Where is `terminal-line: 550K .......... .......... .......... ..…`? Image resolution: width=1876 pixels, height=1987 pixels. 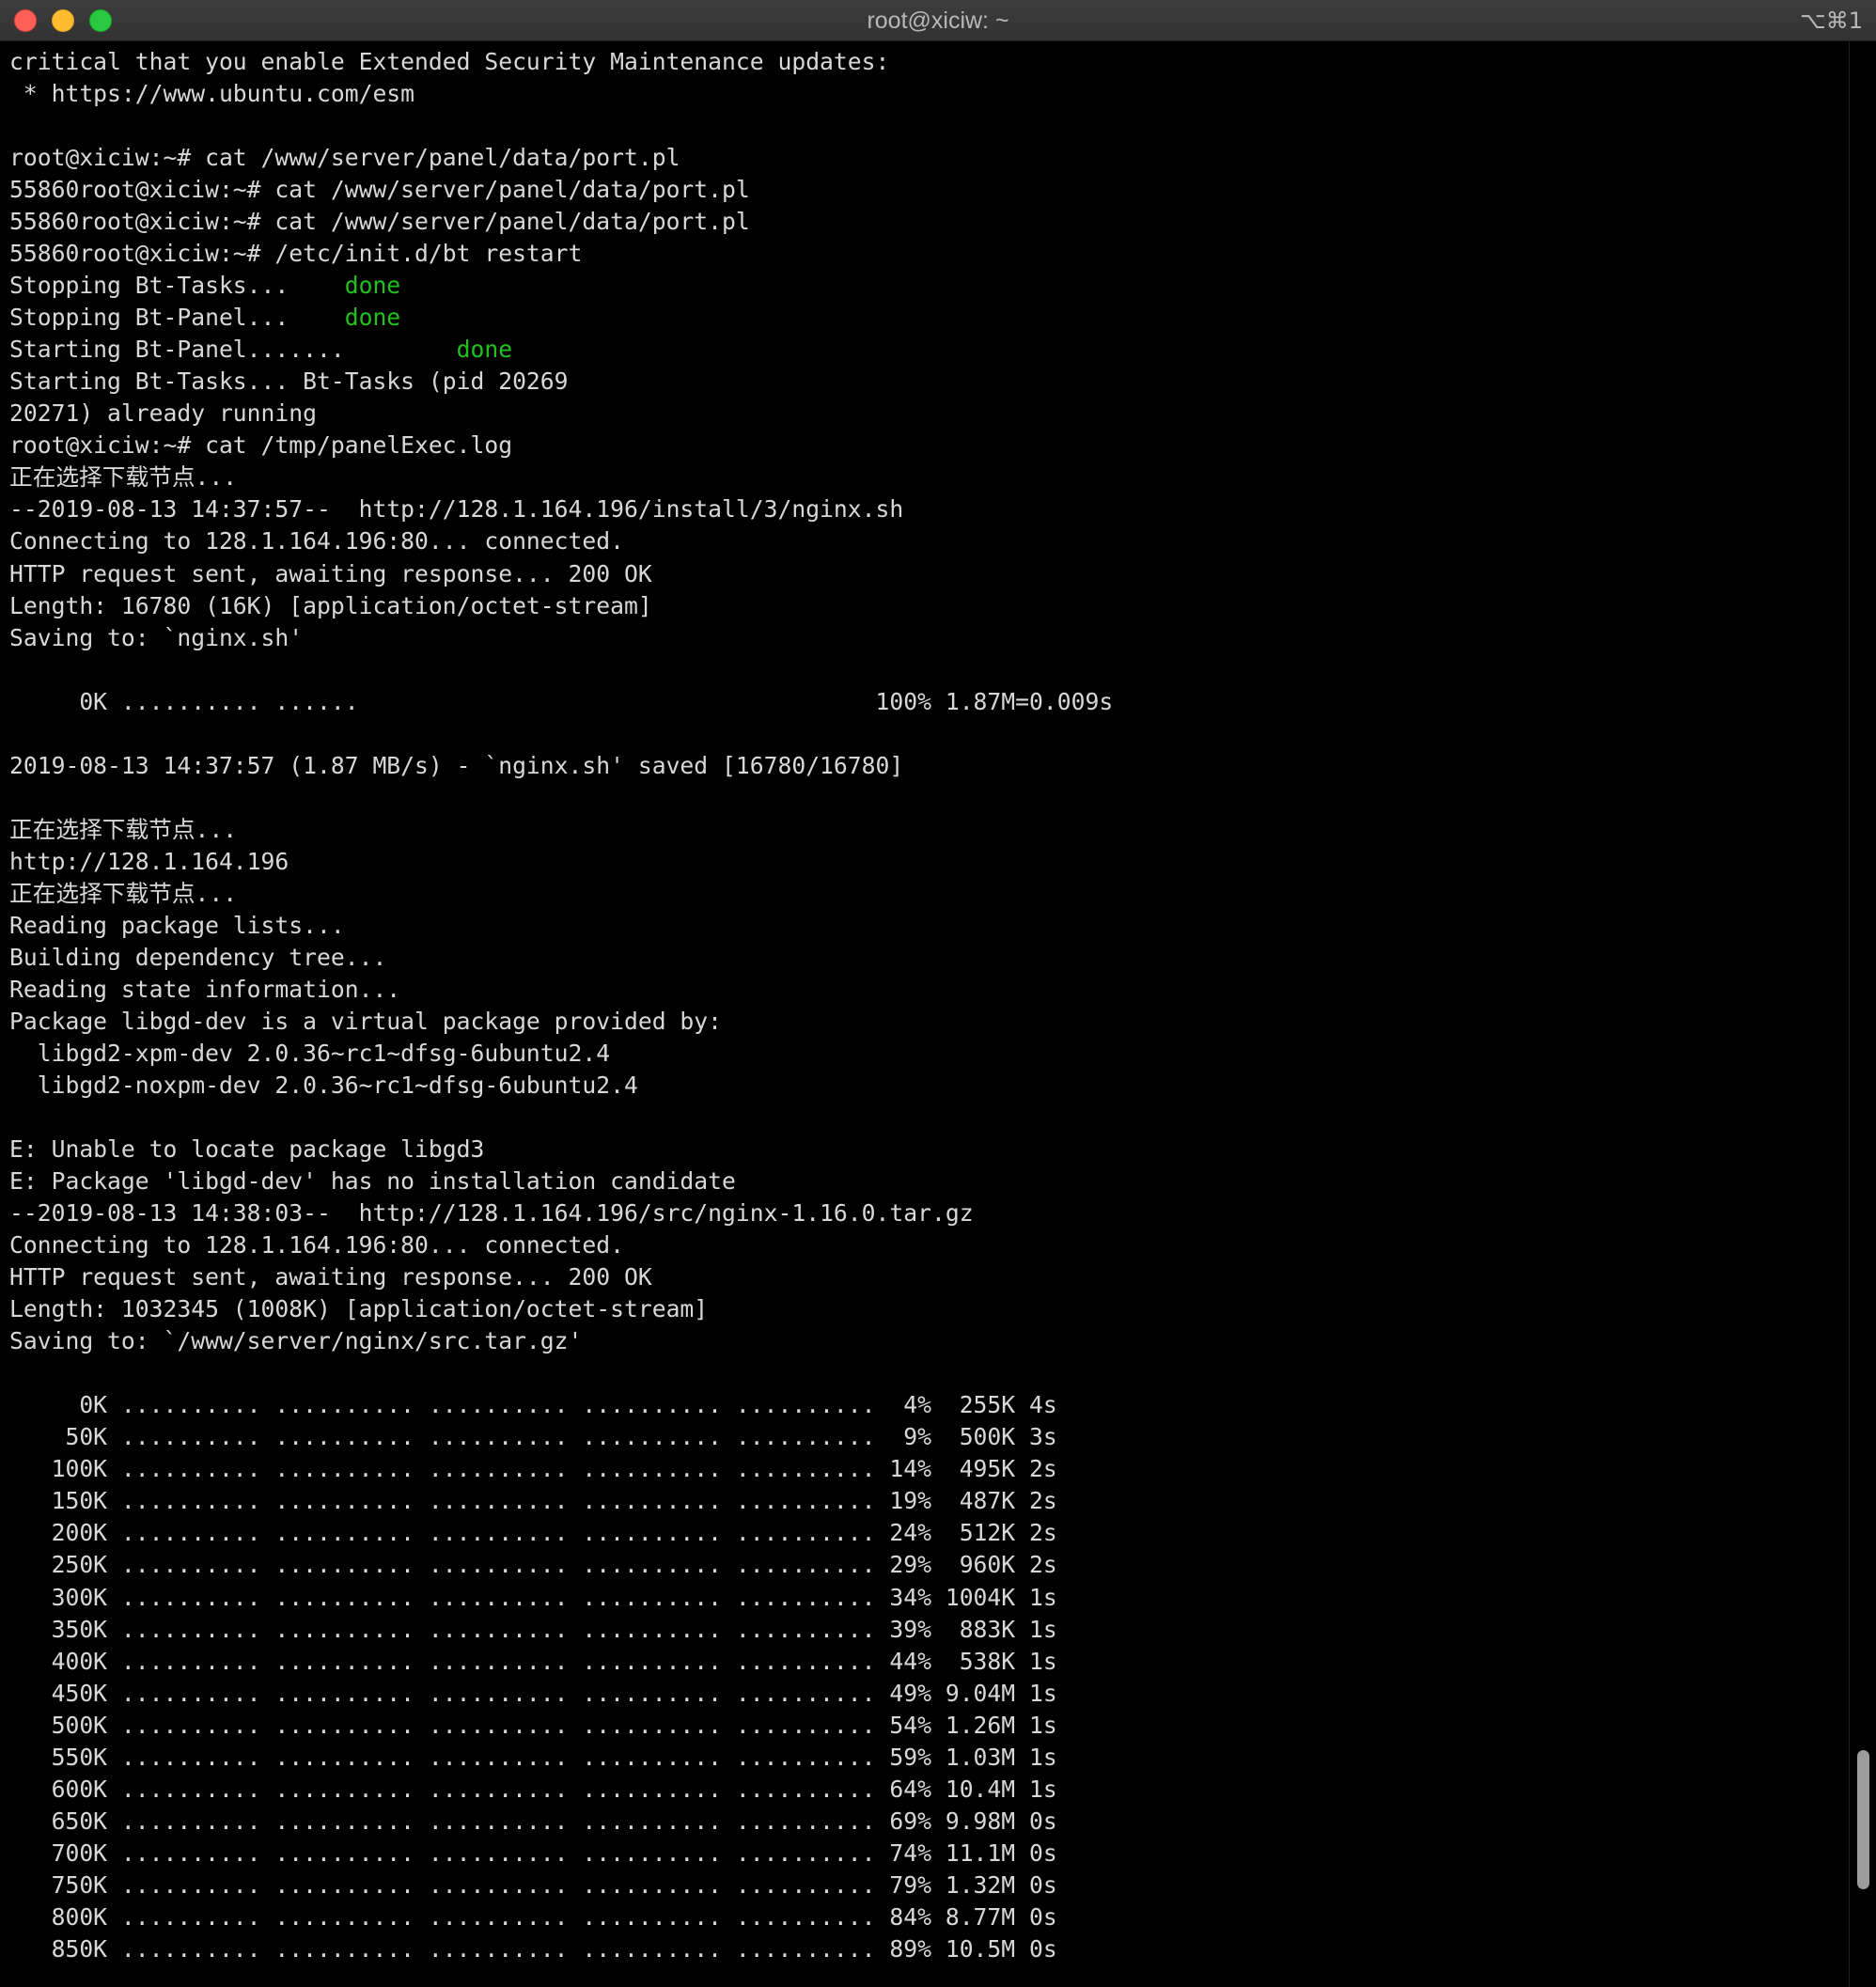
terminal-line: 550K .......... .......... .......... ..… is located at coordinates (533, 1757).